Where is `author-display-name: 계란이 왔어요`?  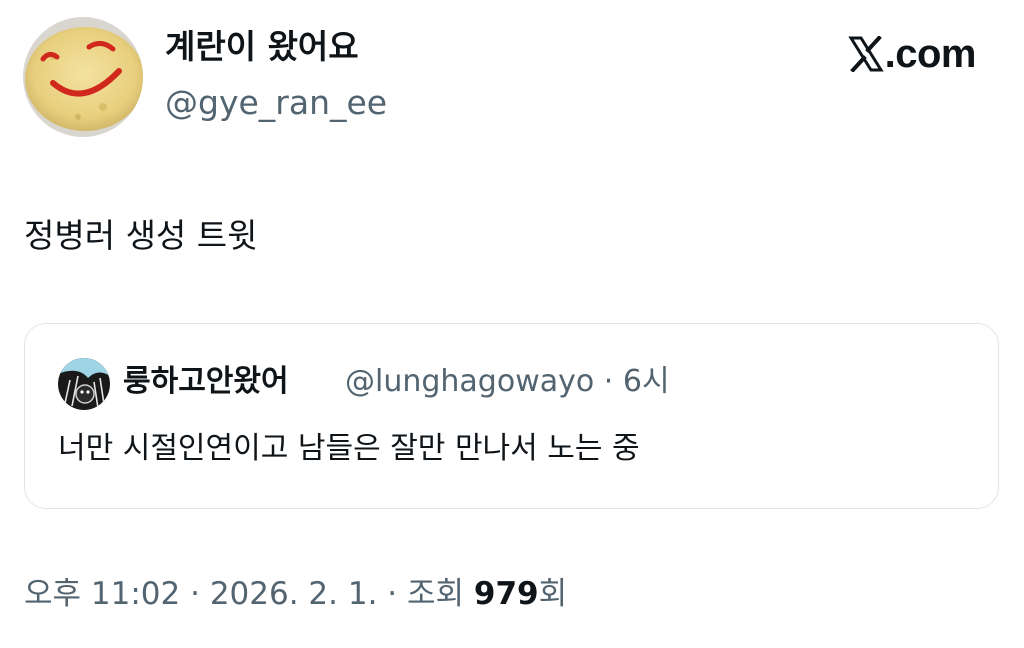 author-display-name: 계란이 왔어요 is located at coordinates (262, 46).